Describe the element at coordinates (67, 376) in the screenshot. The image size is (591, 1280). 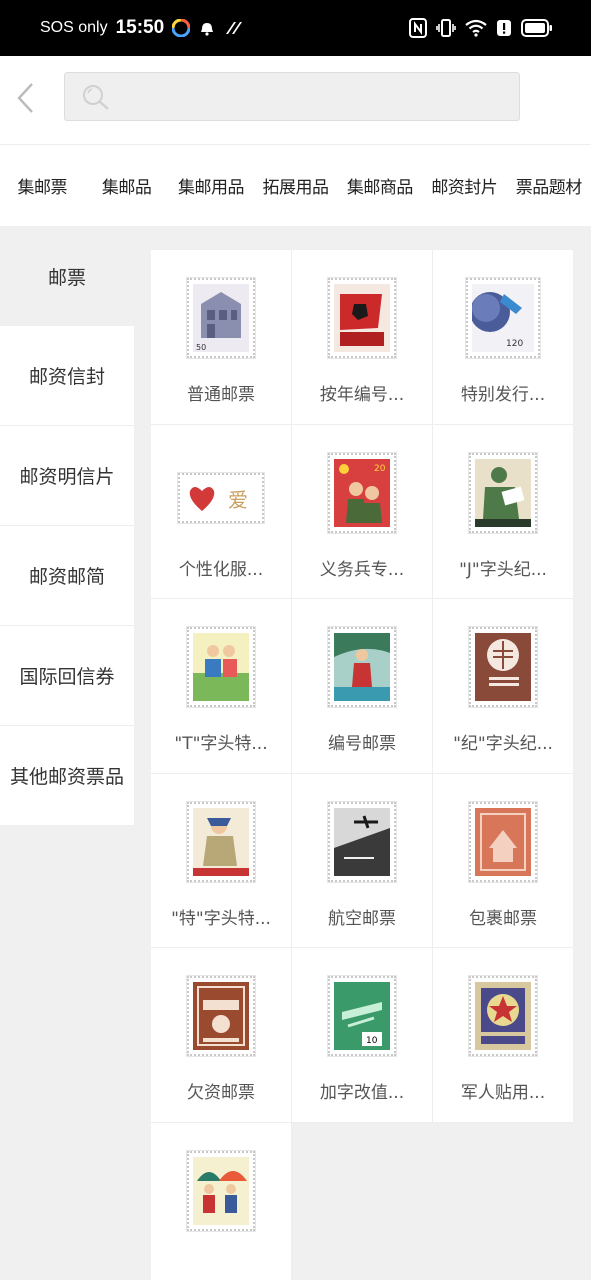
I see `sidebar-item-postal-envelopes: 邮资信封` at that location.